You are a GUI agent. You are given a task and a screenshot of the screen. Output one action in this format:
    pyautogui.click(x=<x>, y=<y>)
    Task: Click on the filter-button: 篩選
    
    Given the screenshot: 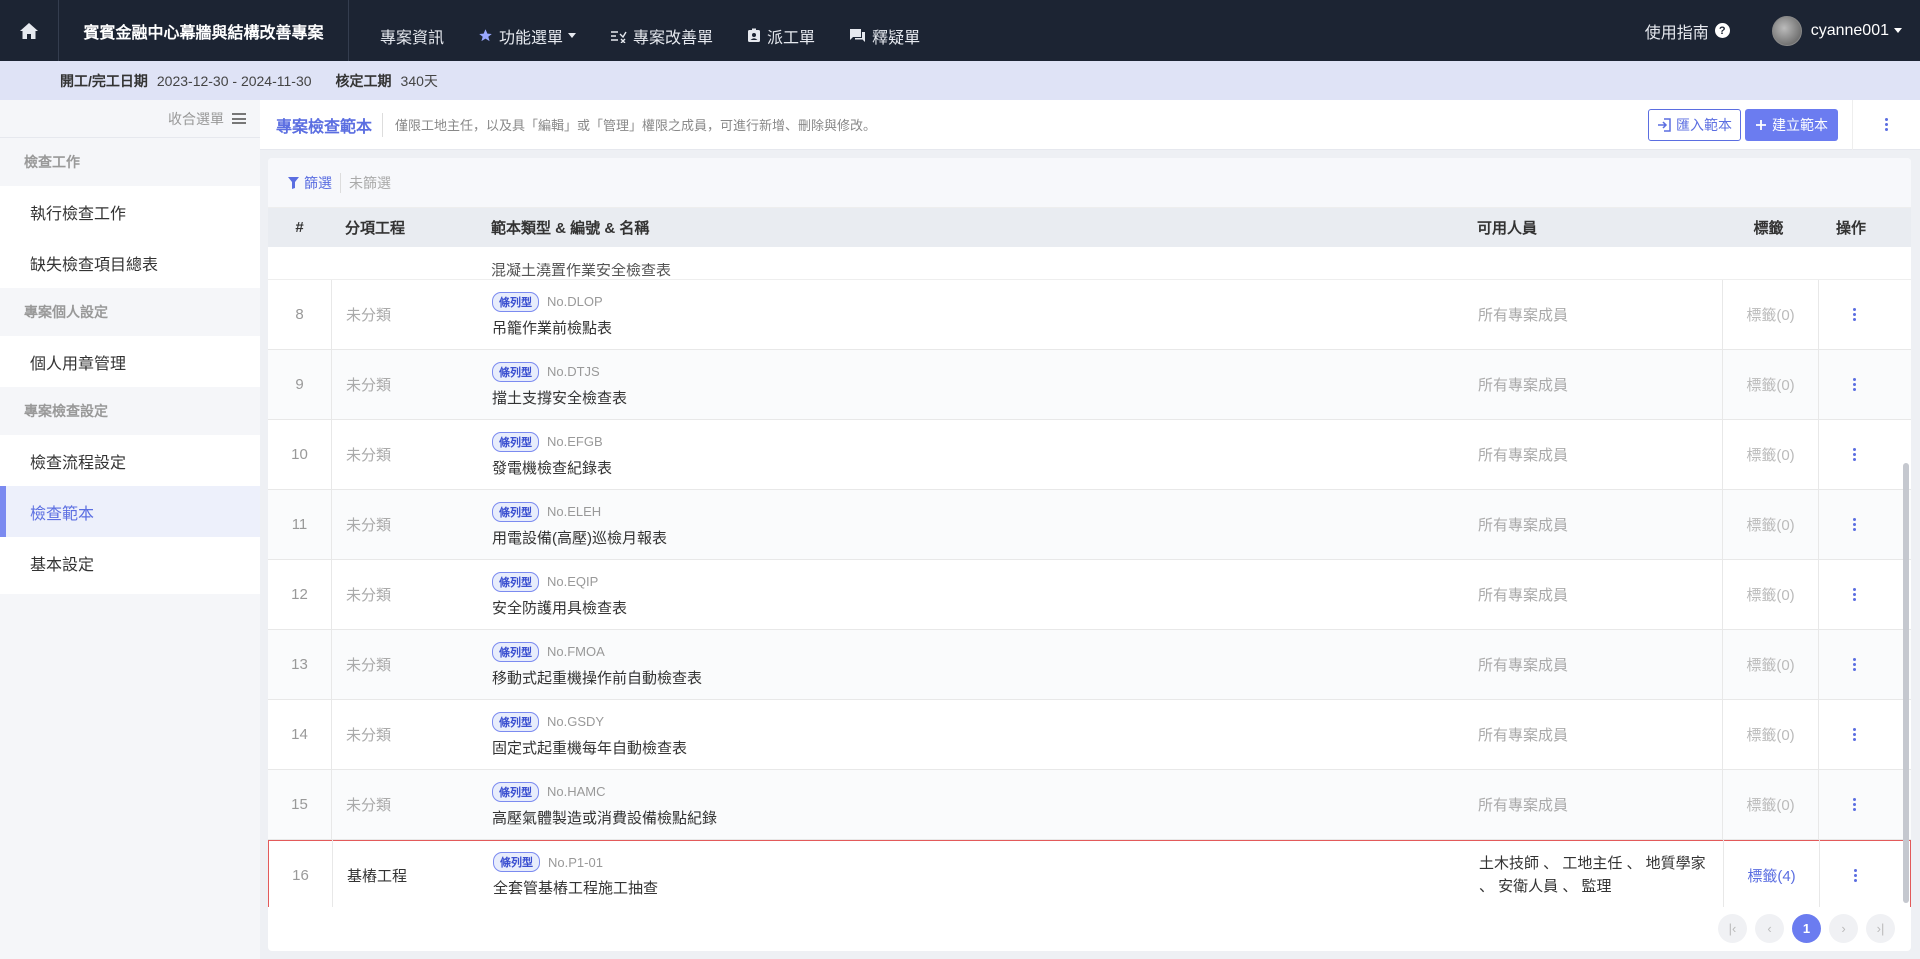 What is the action you would take?
    pyautogui.click(x=314, y=182)
    